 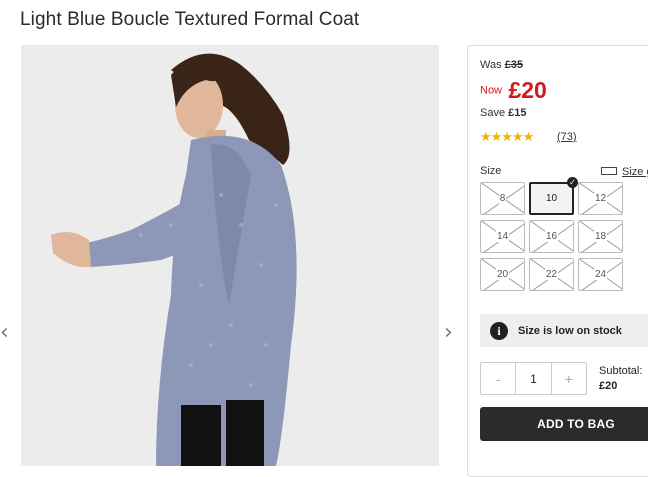 What do you see at coordinates (448, 333) in the screenshot?
I see `chevron-right-icon: ›` at bounding box center [448, 333].